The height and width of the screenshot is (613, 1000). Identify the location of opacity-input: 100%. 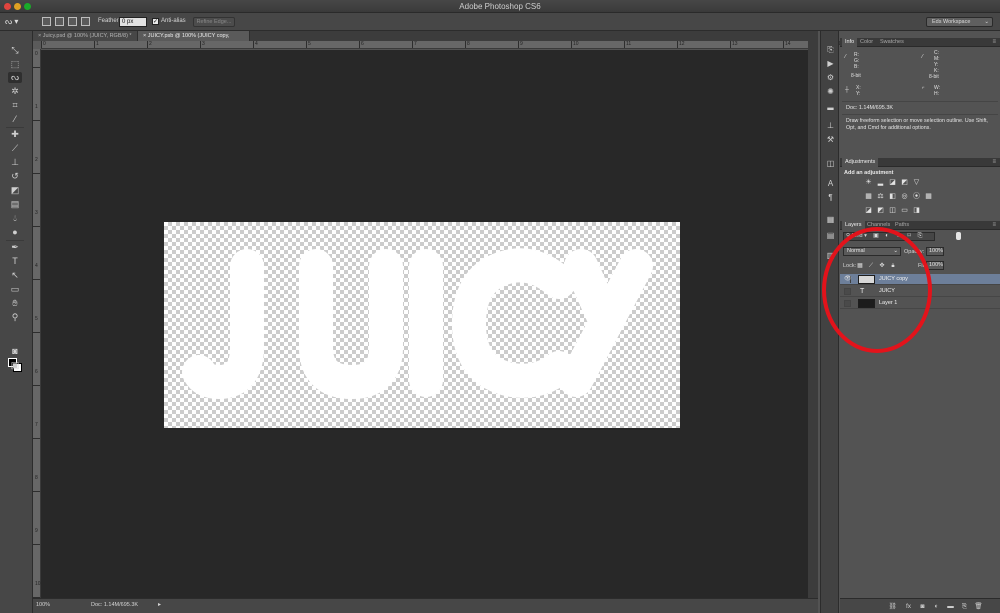
(935, 251).